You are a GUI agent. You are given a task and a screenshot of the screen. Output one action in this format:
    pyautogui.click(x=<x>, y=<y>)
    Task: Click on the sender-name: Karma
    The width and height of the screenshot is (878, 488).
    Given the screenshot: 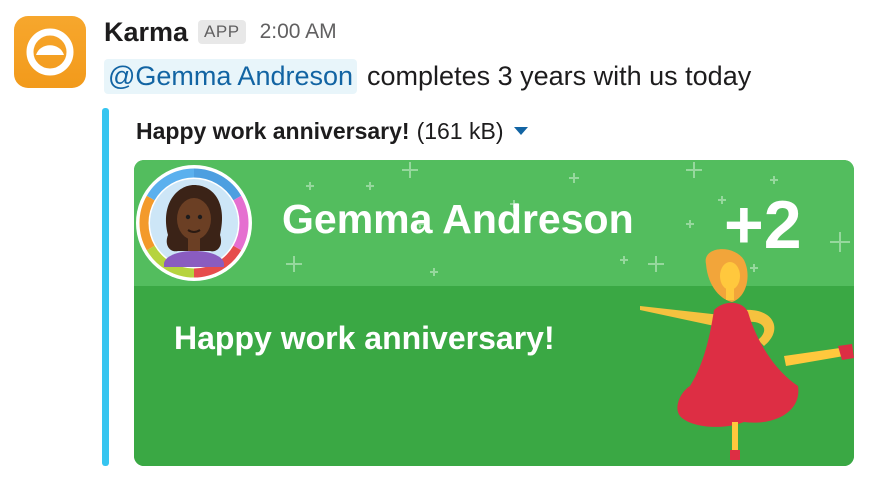 What is the action you would take?
    pyautogui.click(x=146, y=32)
    